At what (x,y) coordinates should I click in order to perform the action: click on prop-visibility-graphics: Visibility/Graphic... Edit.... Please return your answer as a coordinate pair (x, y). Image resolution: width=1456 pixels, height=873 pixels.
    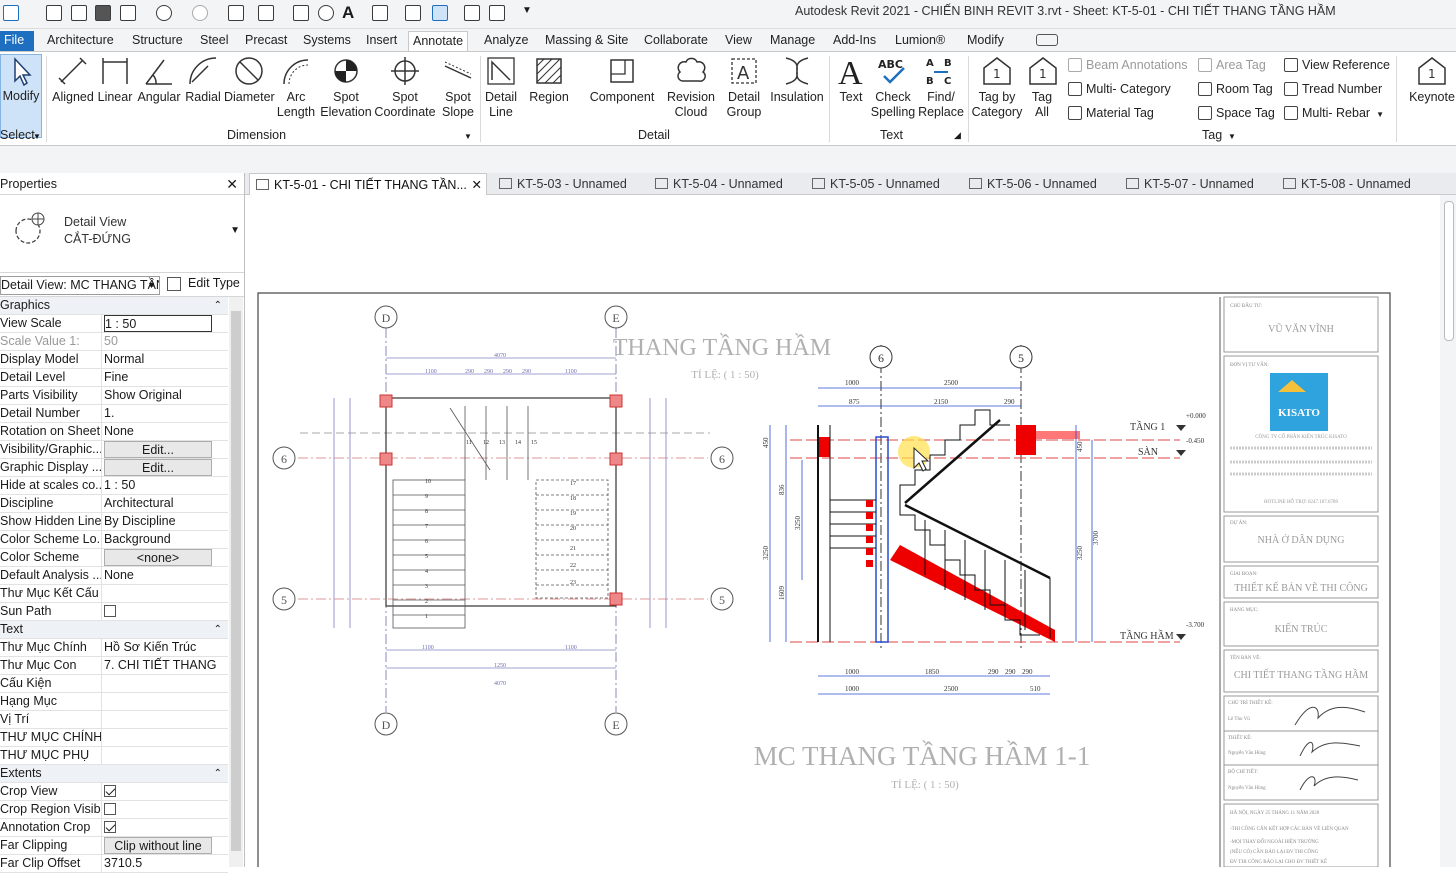
    Looking at the image, I should click on (114, 450).